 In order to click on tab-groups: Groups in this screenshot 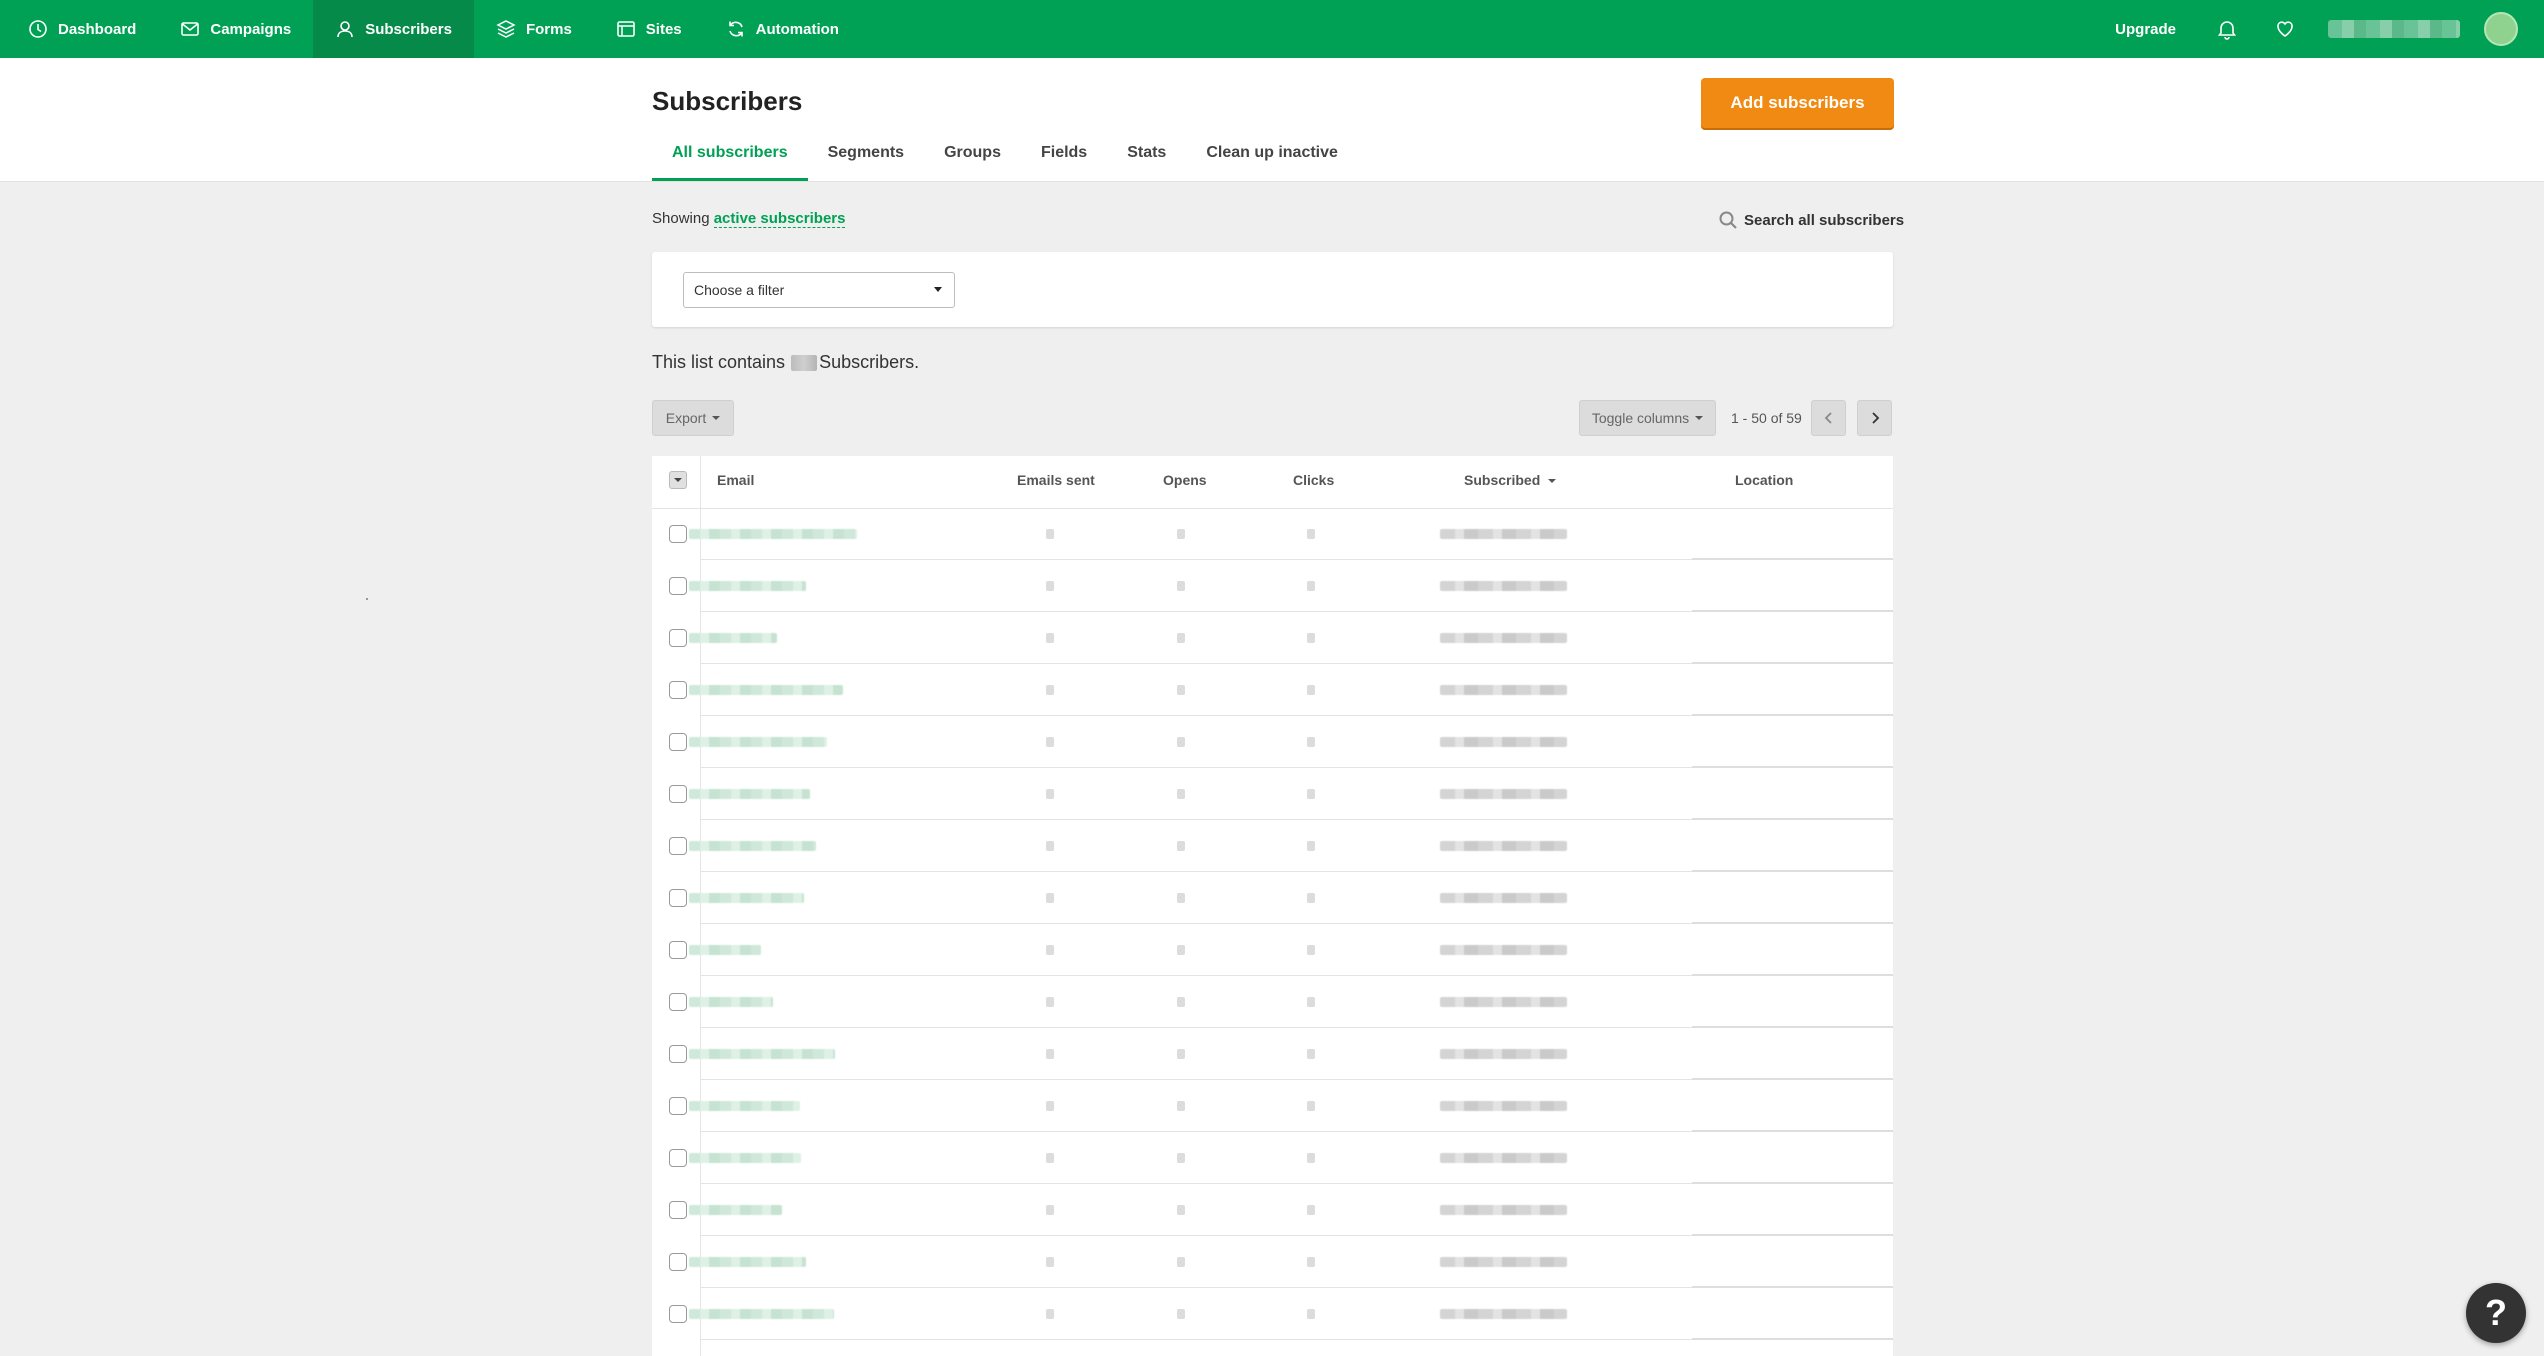, I will do `click(972, 160)`.